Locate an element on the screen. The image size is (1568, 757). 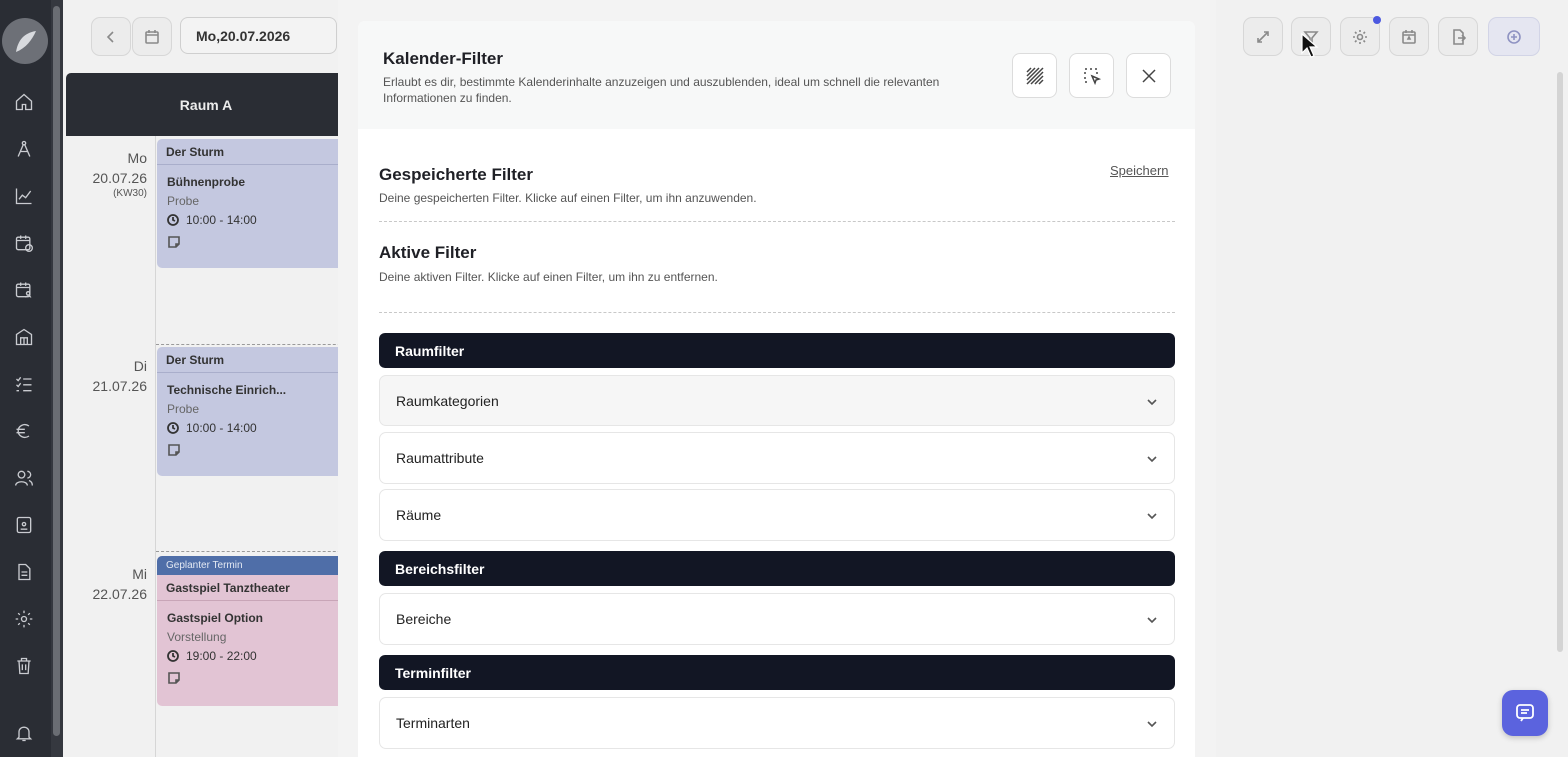
day-separator is located at coordinates (256, 344).